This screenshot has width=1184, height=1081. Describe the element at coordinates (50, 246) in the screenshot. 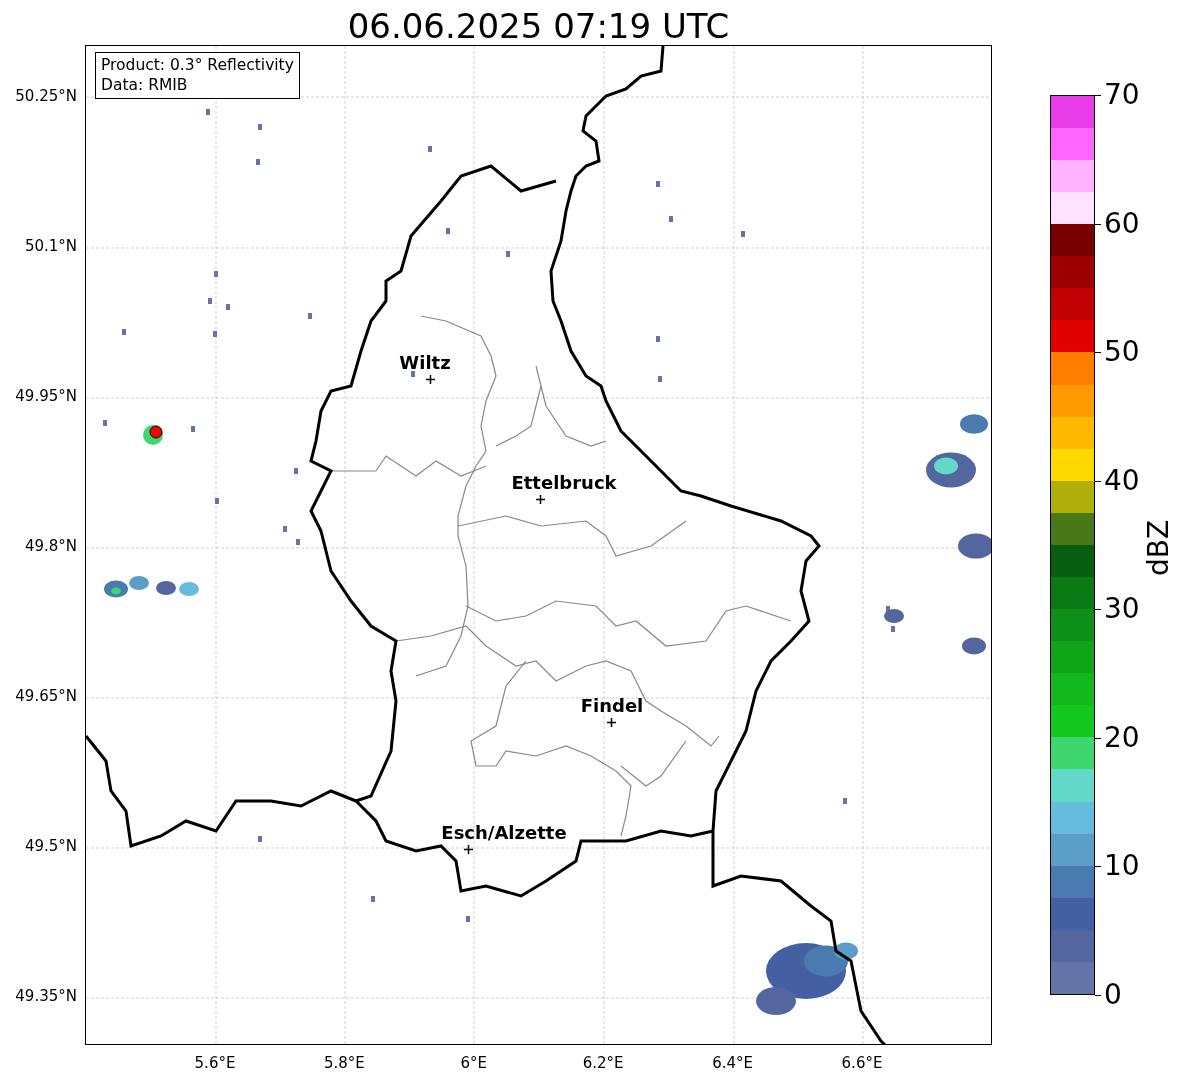

I see `latitude-label: 50.1°N` at that location.